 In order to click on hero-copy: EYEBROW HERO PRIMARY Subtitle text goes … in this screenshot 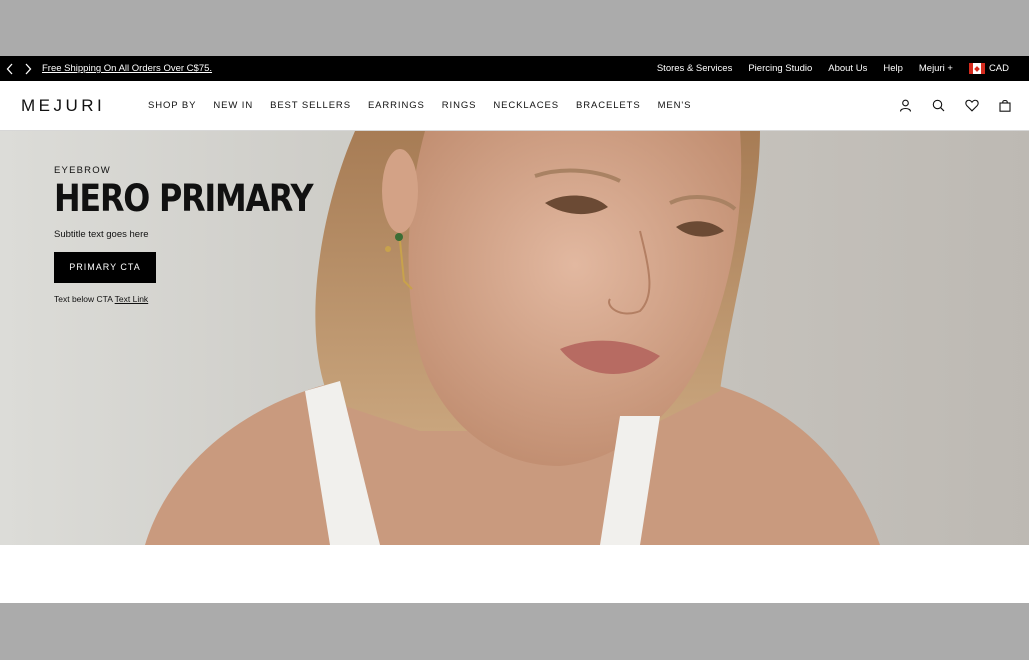, I will do `click(204, 234)`.